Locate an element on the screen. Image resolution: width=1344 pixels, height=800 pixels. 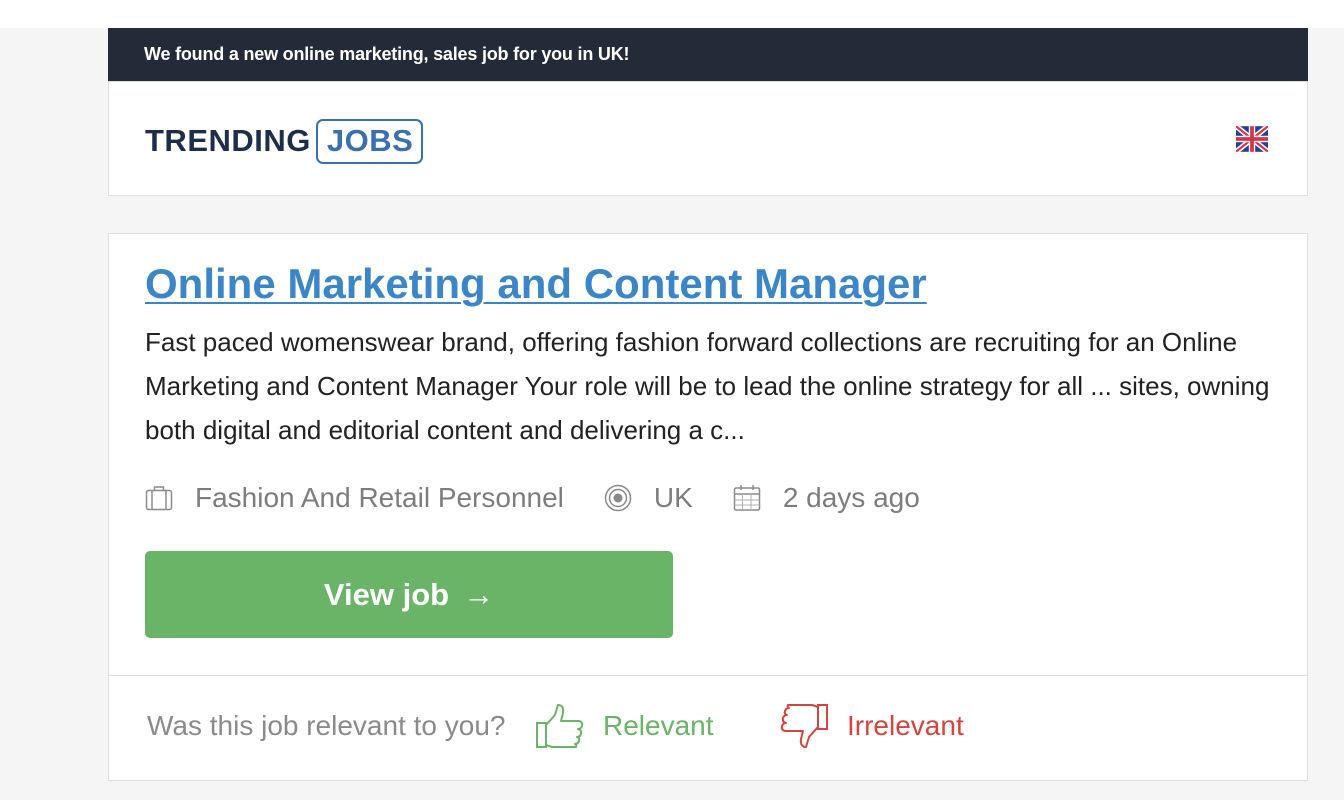
logo-text-jobs: JOBS is located at coordinates (369, 141).